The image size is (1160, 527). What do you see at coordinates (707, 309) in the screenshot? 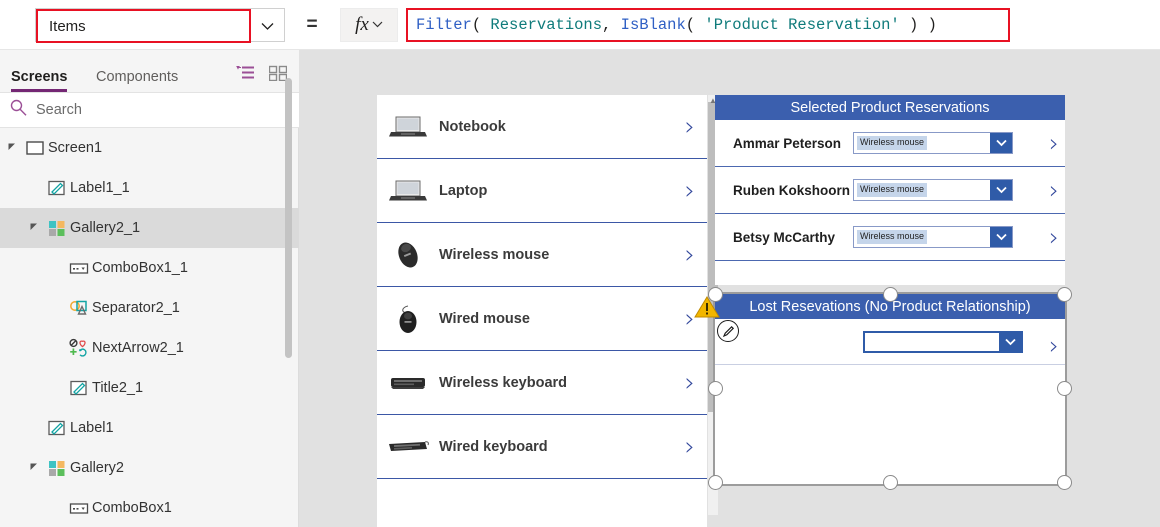
I see `warning-triangle-icon` at bounding box center [707, 309].